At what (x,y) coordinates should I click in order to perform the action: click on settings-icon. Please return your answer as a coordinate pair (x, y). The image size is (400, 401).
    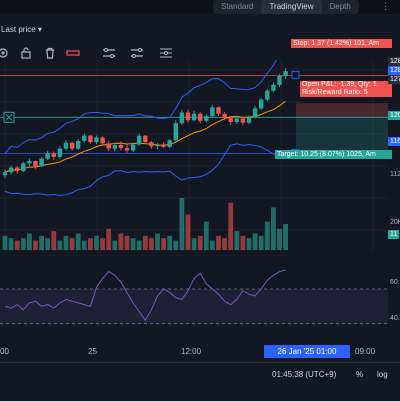
    Looking at the image, I should click on (5, 53).